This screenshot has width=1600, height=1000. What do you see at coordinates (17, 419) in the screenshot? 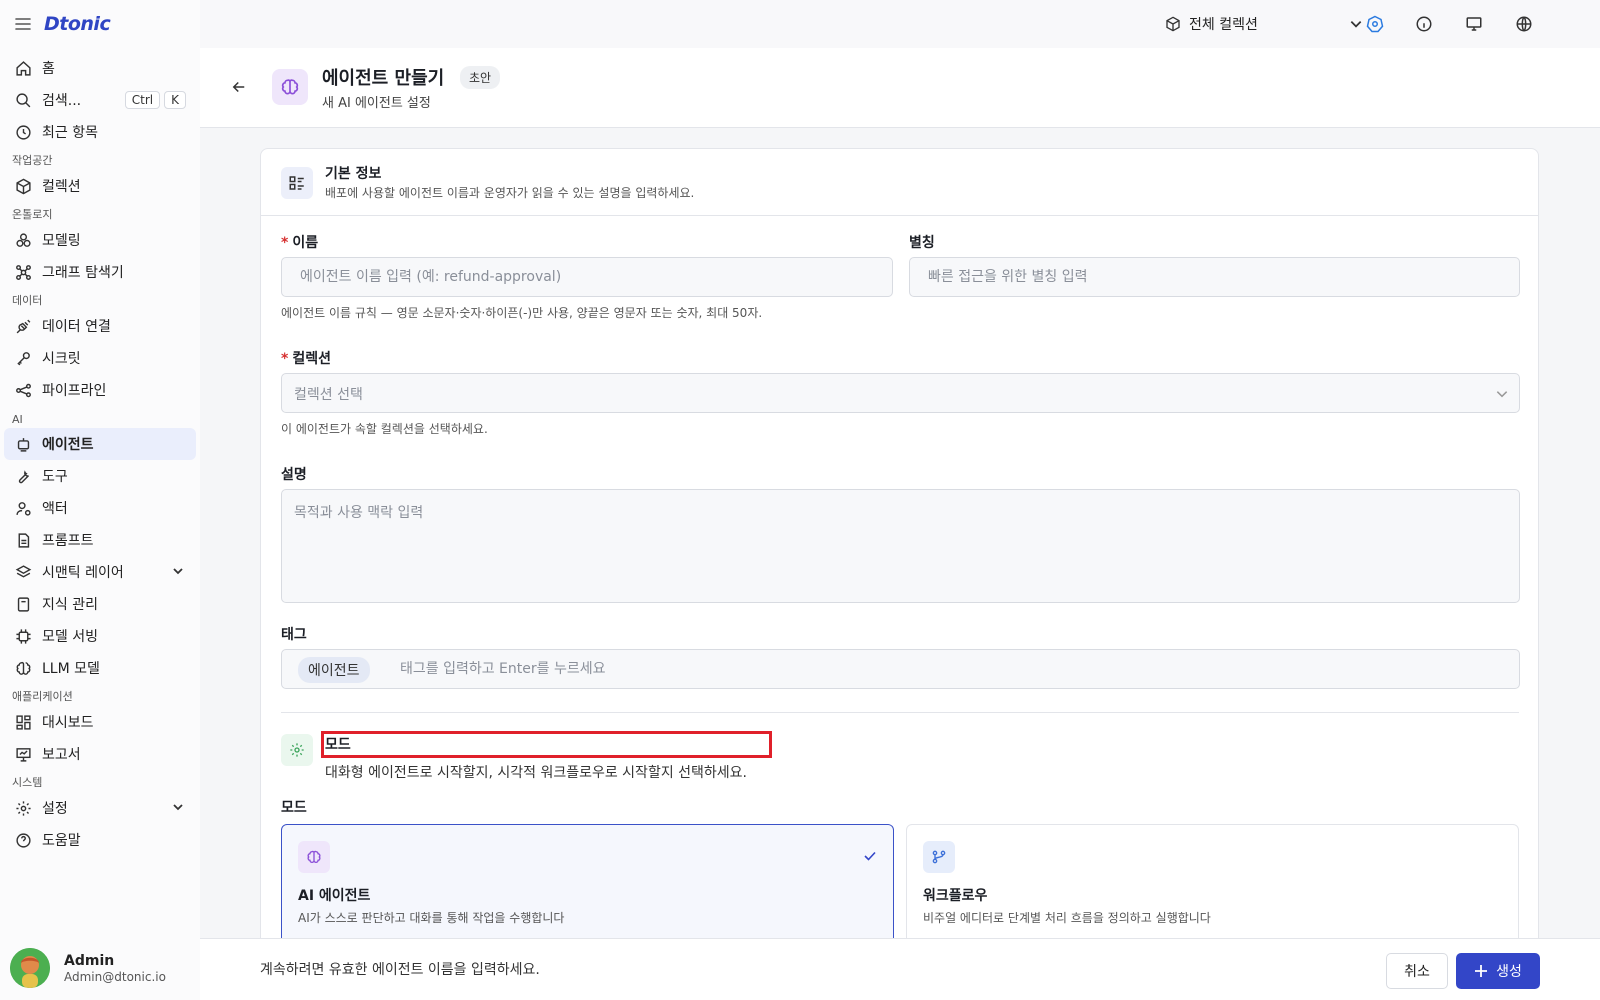
I see `section-ai: AI` at bounding box center [17, 419].